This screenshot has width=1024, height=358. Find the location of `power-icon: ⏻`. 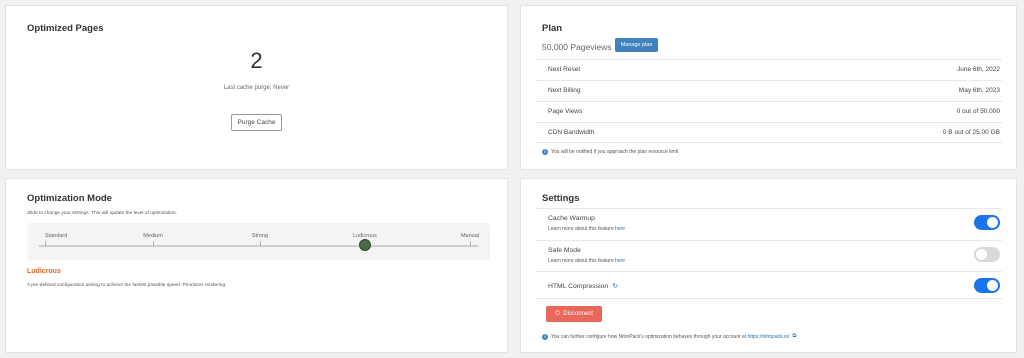

power-icon: ⏻ is located at coordinates (558, 313).